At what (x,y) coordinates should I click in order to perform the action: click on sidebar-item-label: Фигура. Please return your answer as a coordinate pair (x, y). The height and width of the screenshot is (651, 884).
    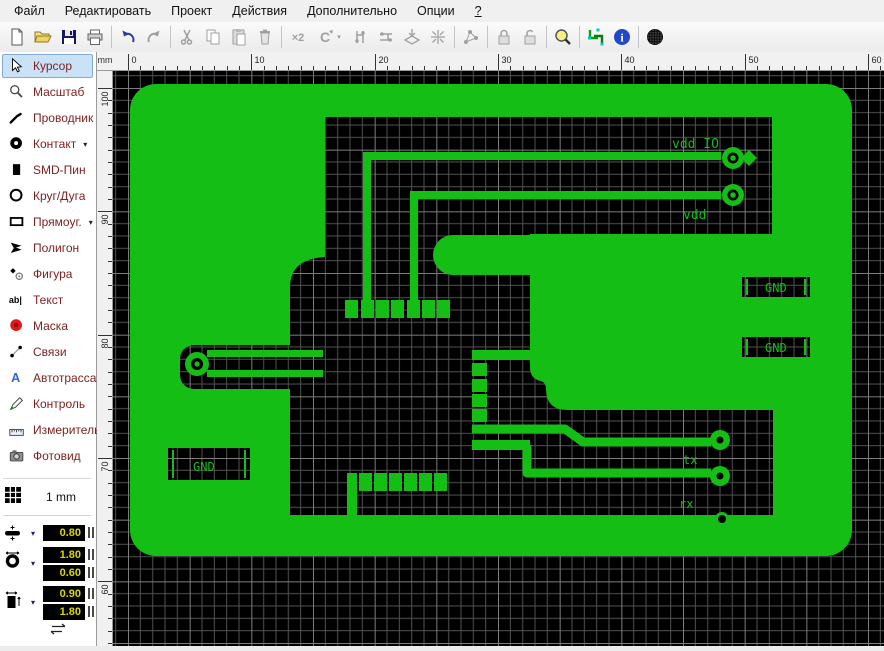
    Looking at the image, I should click on (53, 274).